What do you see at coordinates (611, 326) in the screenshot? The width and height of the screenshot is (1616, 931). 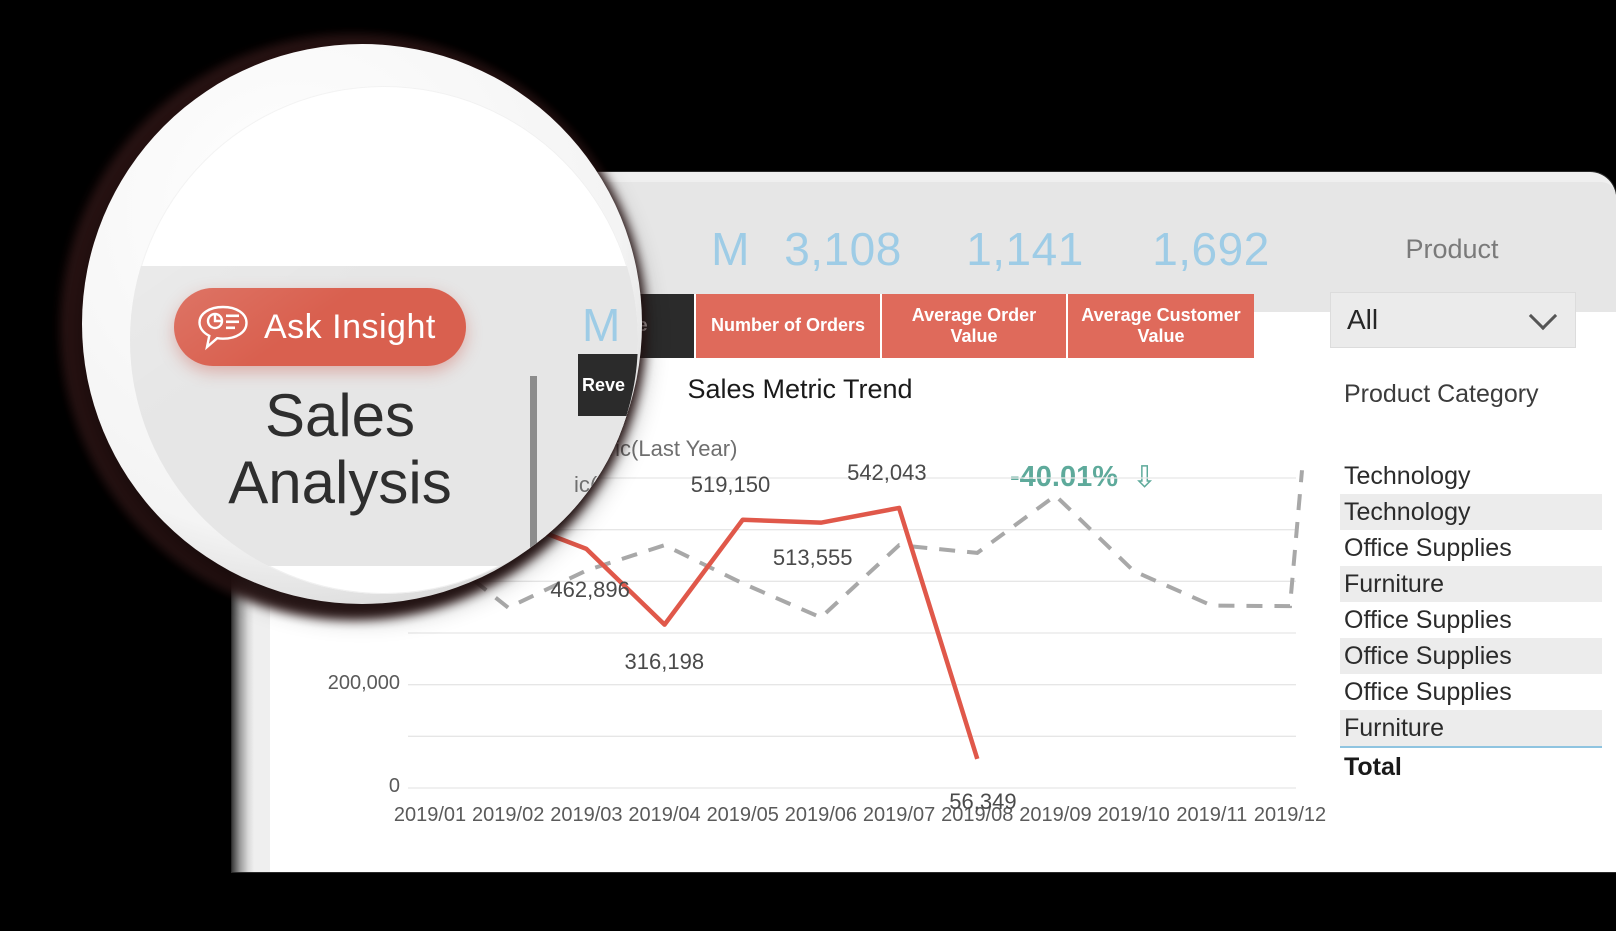 I see `tab-revenue: Revenue` at bounding box center [611, 326].